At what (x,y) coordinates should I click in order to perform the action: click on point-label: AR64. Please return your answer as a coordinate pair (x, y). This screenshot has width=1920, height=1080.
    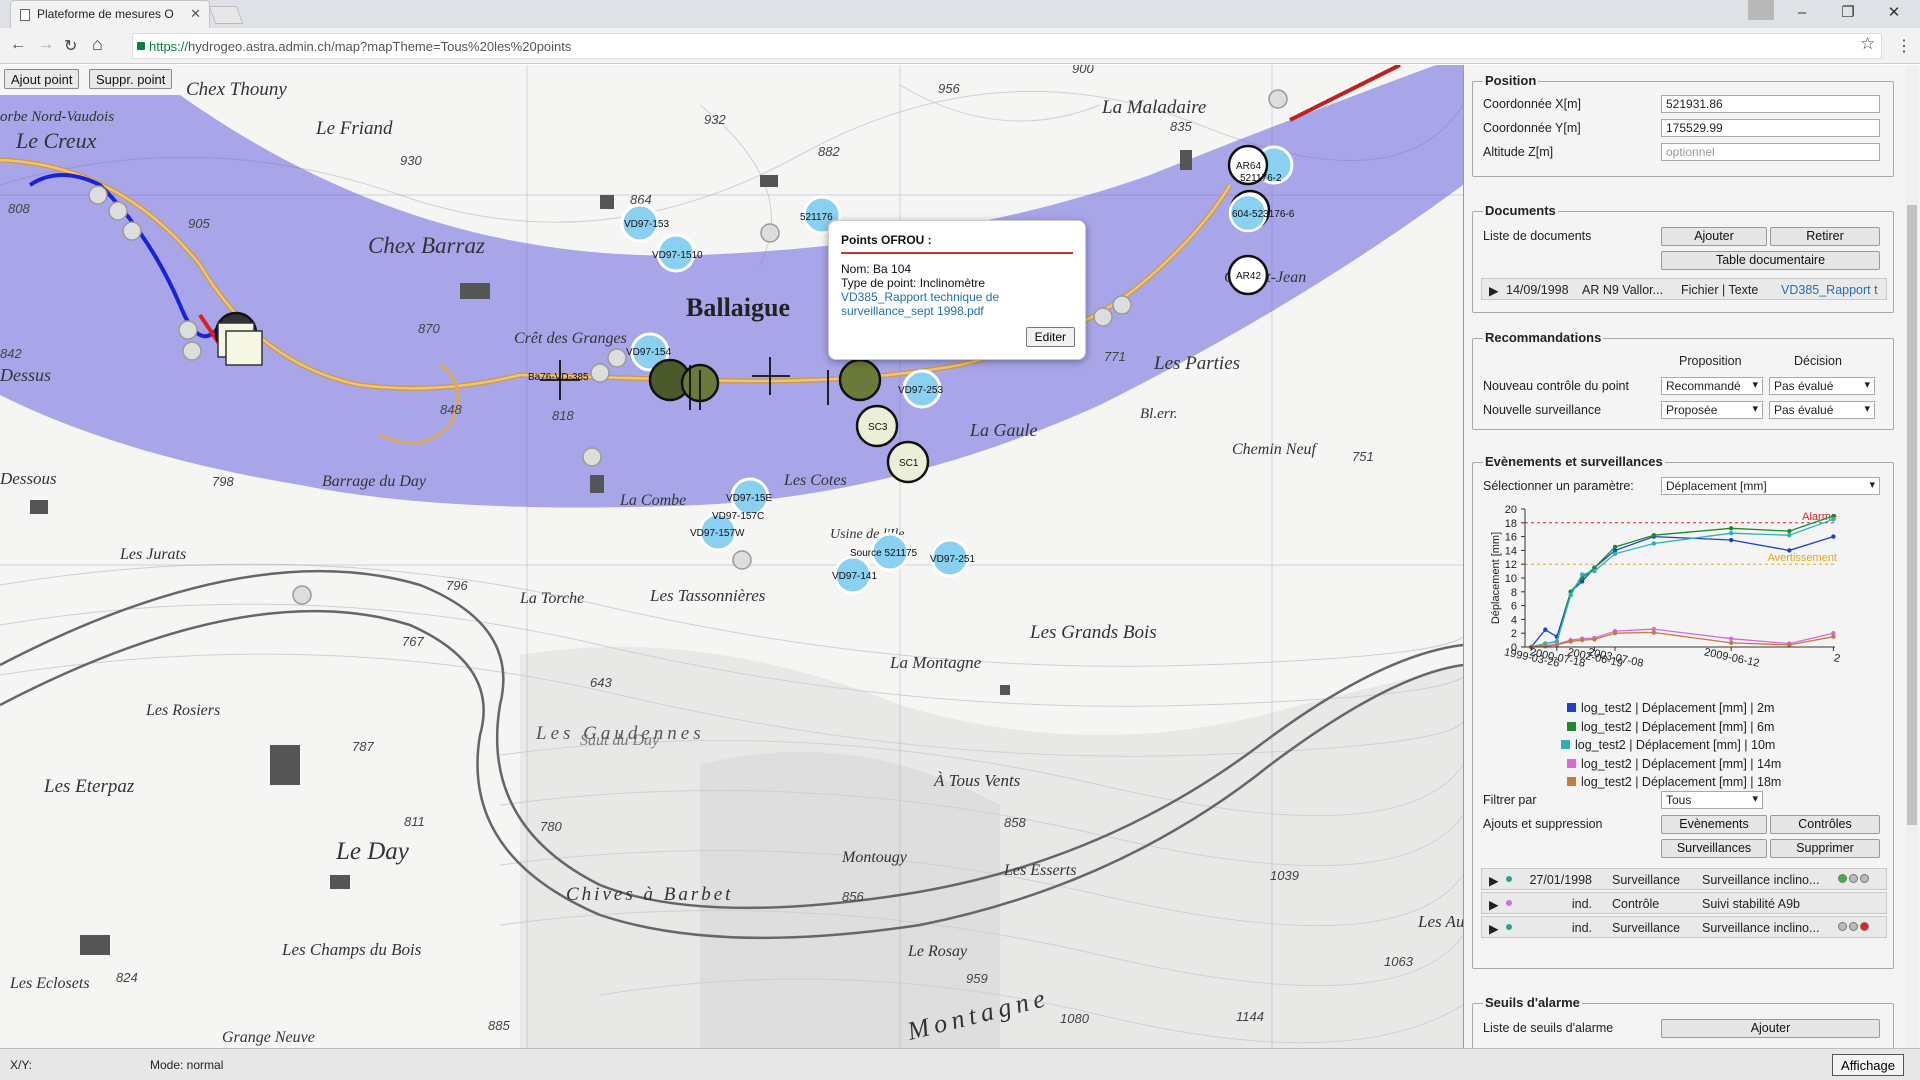
    Looking at the image, I should click on (1248, 166).